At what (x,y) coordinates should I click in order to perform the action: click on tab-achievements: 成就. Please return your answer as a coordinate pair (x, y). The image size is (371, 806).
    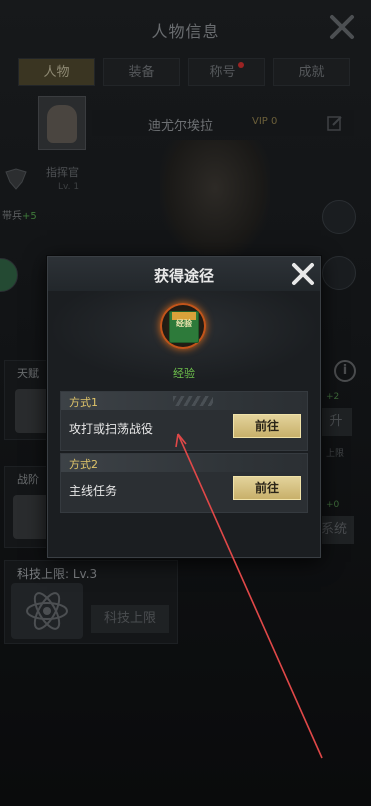
    Looking at the image, I should click on (311, 72).